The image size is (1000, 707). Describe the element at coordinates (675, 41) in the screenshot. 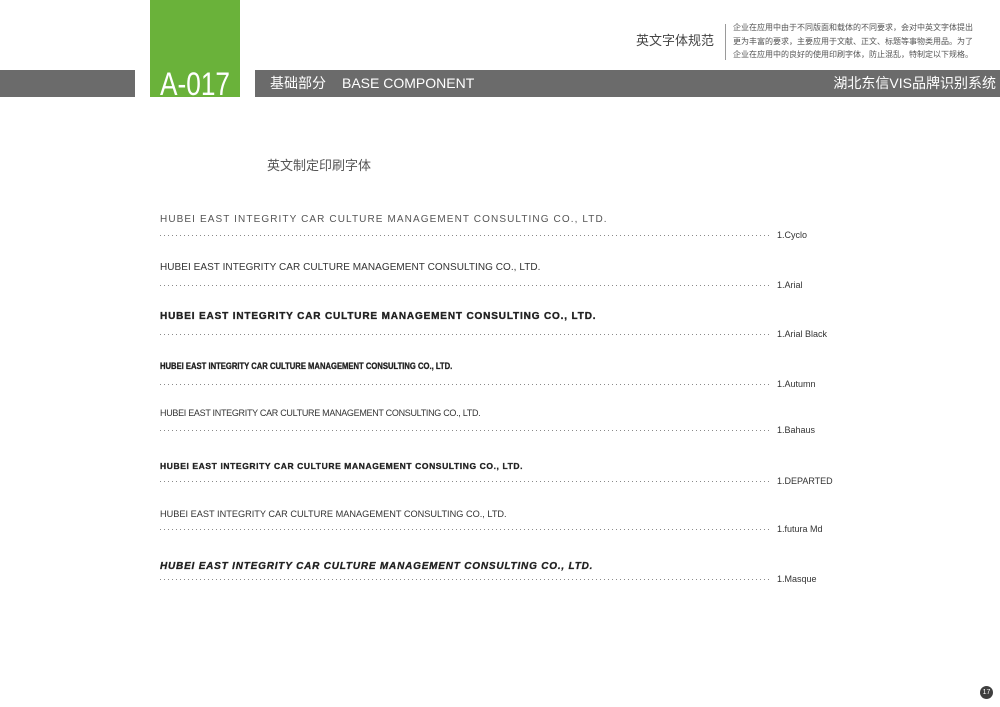

I see `topic-title: 英文字体规范` at that location.